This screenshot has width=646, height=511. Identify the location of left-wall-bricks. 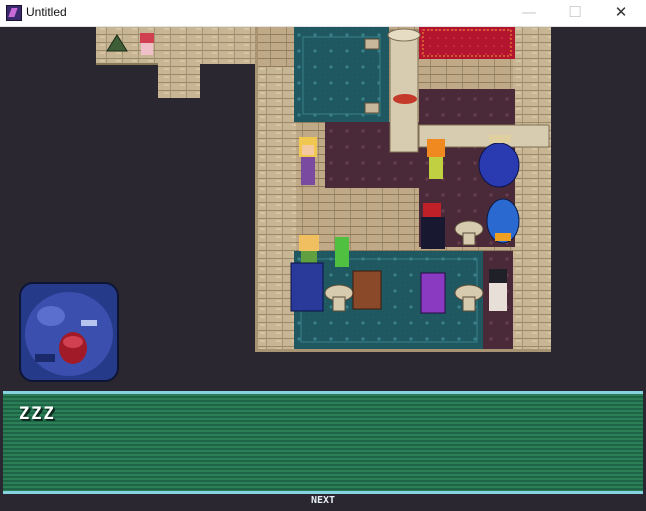
(277, 208).